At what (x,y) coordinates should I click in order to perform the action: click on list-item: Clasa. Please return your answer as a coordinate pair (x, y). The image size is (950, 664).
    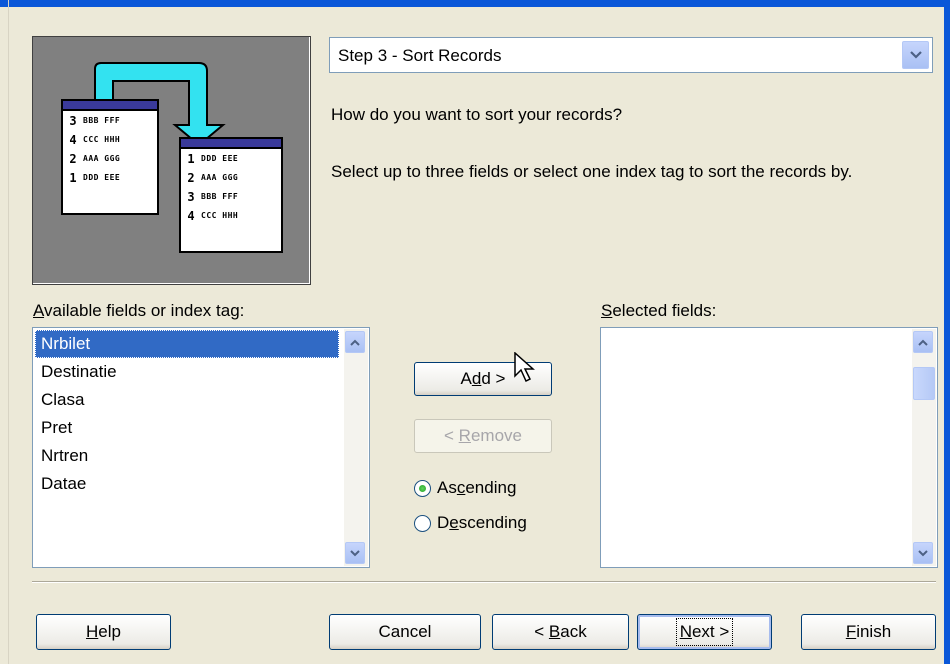
    Looking at the image, I should click on (187, 400).